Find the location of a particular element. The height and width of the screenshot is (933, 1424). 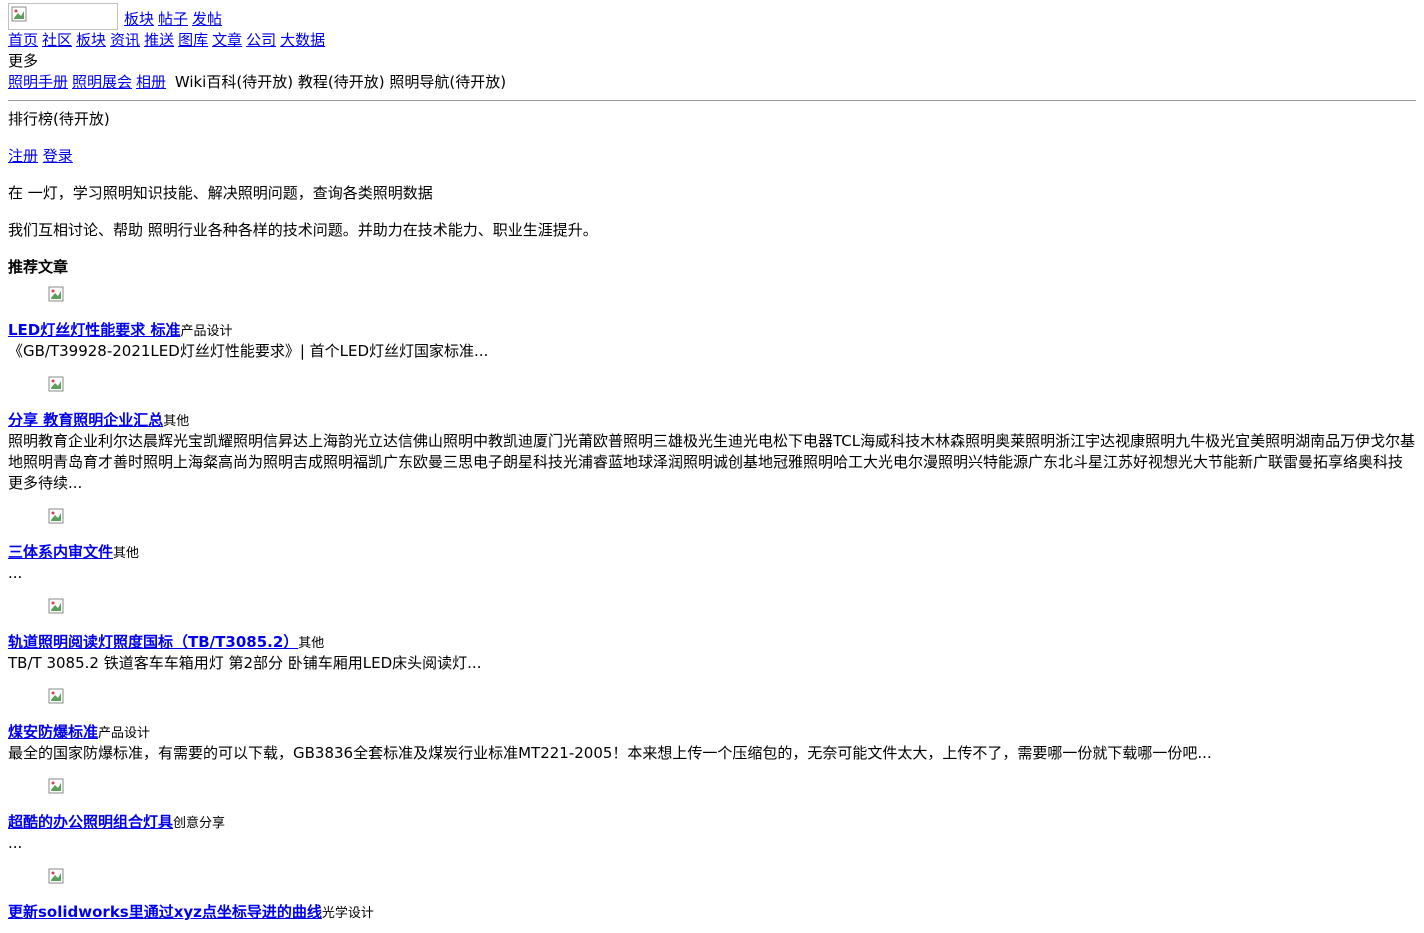

article-title-link: LED灯丝灯性能要求 标准 is located at coordinates (94, 330).